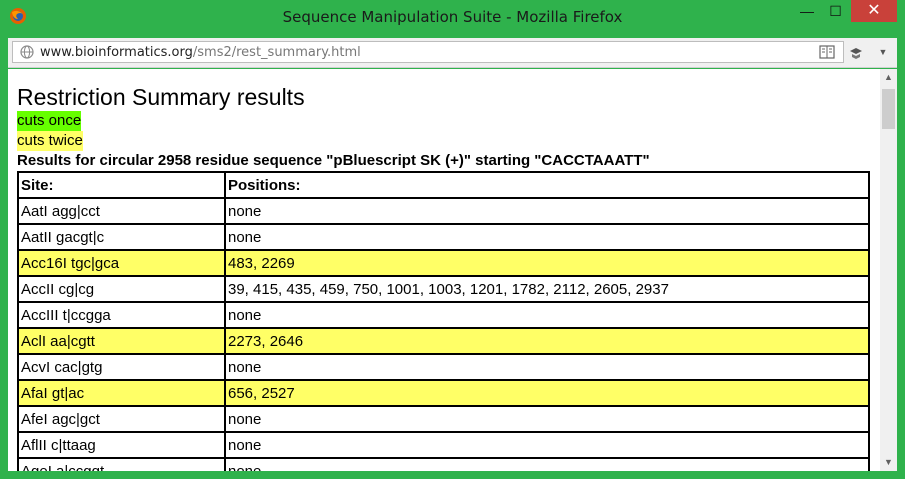  I want to click on positions-cell: 483, 2269, so click(547, 263).